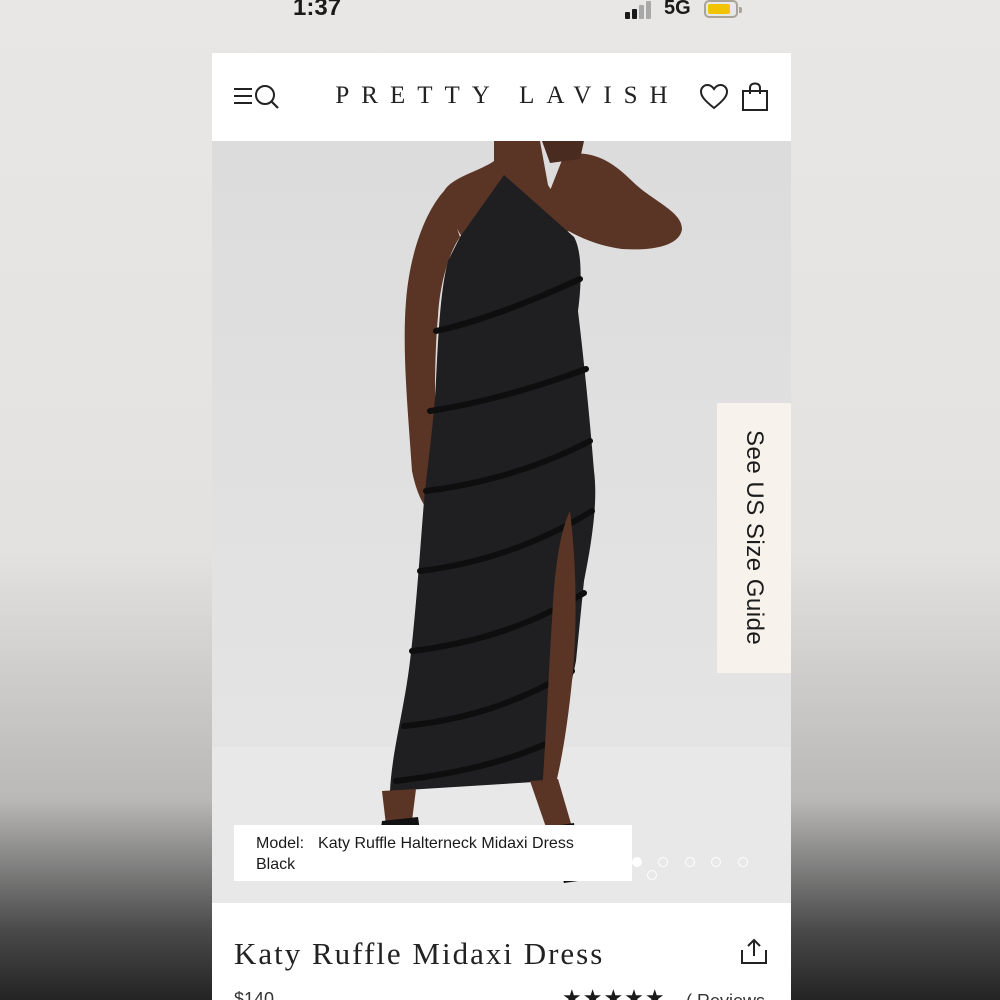  I want to click on shopping-bag-icon, so click(755, 97).